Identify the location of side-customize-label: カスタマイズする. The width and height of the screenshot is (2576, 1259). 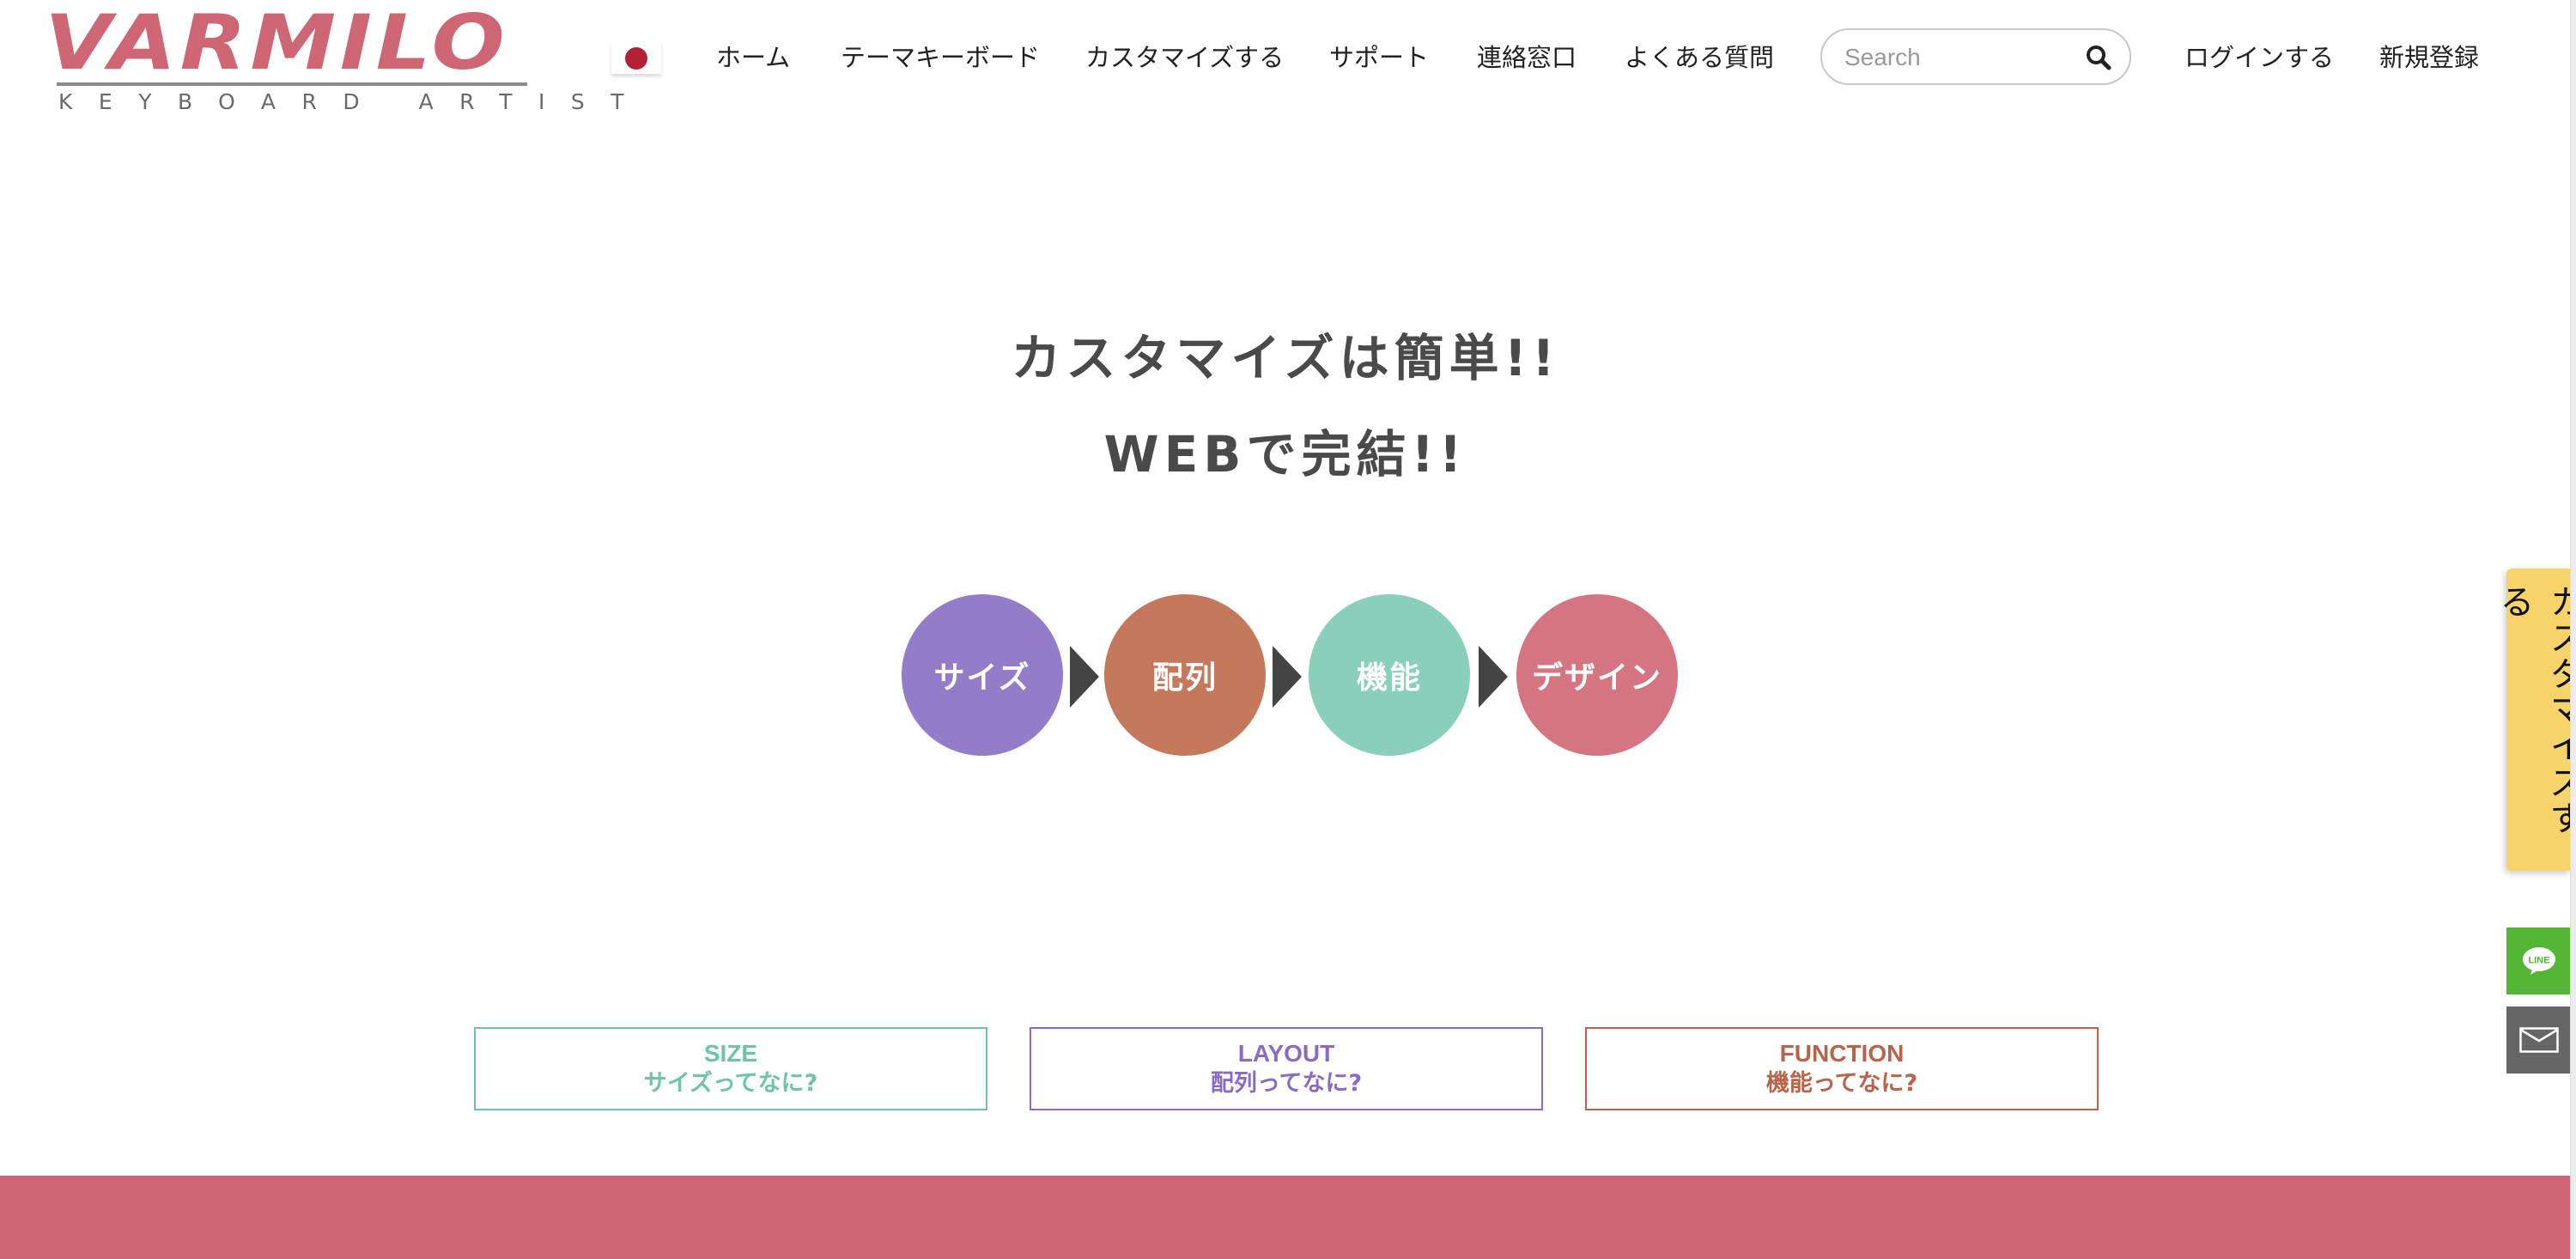
(2535, 710).